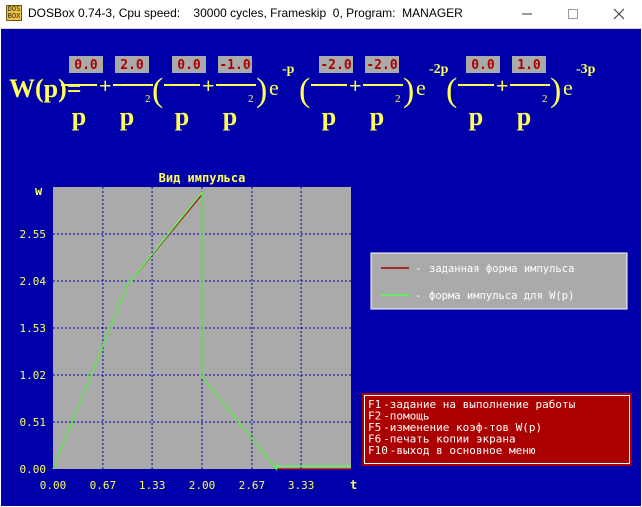  I want to click on close-icon, so click(619, 14).